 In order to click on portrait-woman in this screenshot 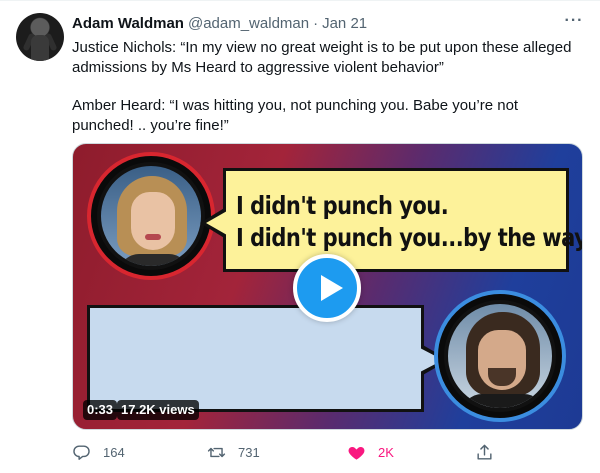, I will do `click(151, 216)`.